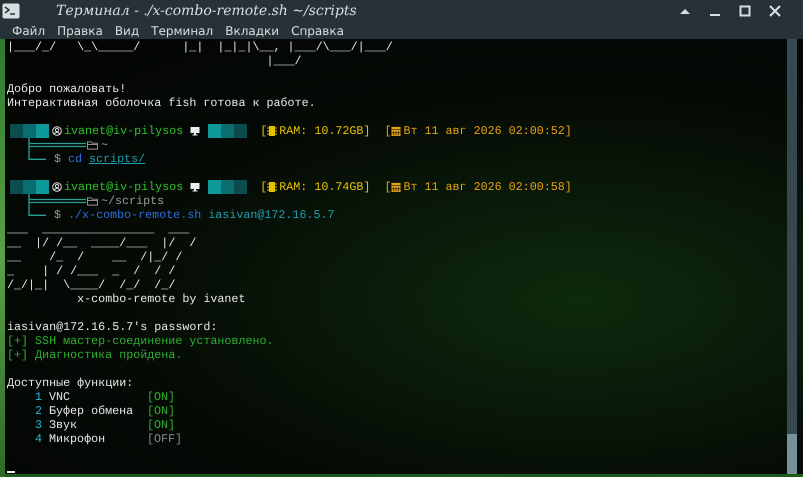  I want to click on command-argument: iasivan@172.16.5.7, so click(271, 215).